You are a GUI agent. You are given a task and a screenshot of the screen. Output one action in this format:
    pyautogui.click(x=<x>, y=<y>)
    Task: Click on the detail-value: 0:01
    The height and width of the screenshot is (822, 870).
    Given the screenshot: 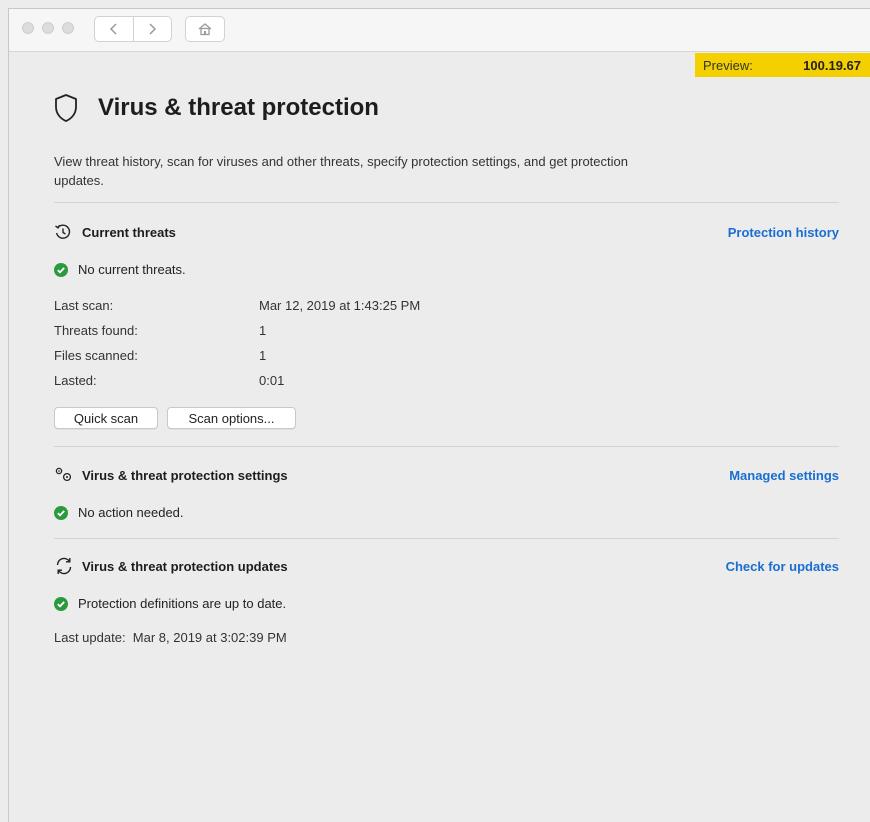 What is the action you would take?
    pyautogui.click(x=272, y=380)
    